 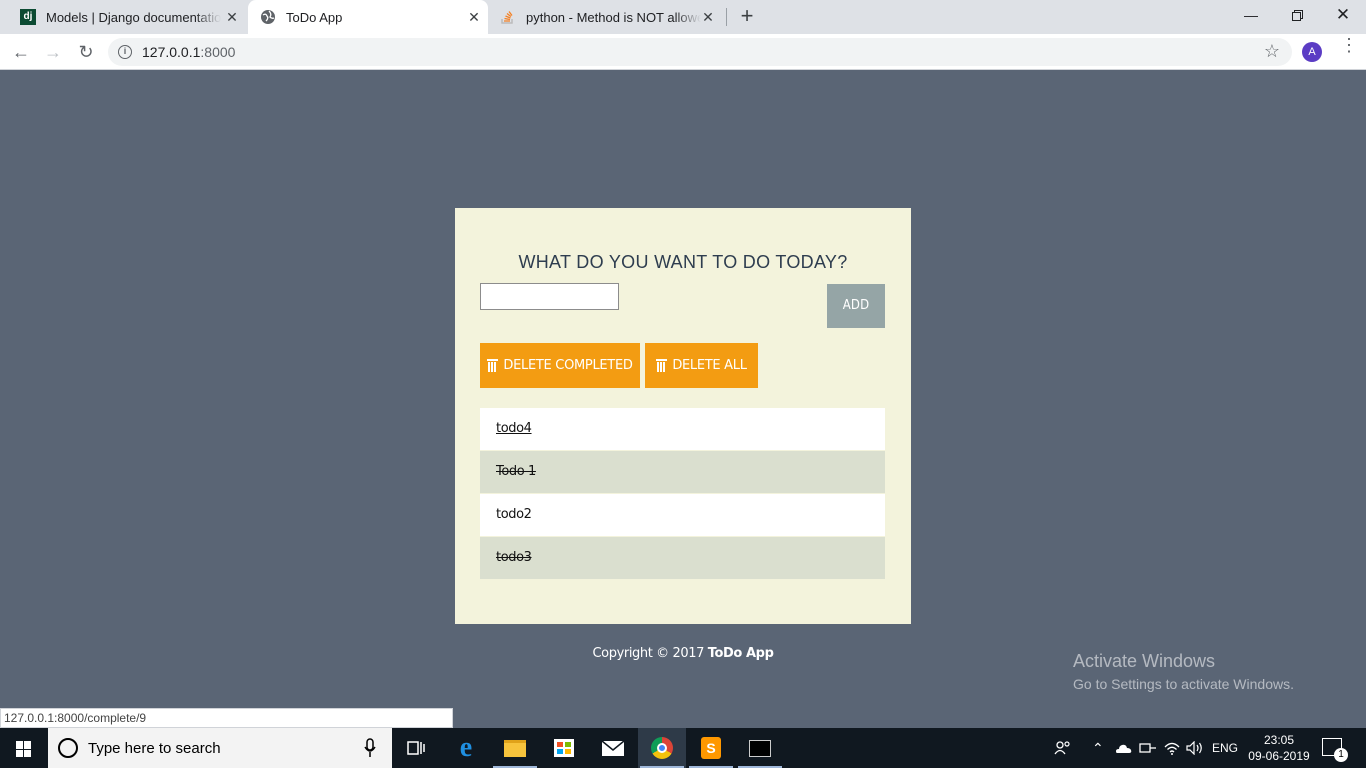 I want to click on link-status-bar: 127.0.0.1:8000/complete/9, so click(x=226, y=718).